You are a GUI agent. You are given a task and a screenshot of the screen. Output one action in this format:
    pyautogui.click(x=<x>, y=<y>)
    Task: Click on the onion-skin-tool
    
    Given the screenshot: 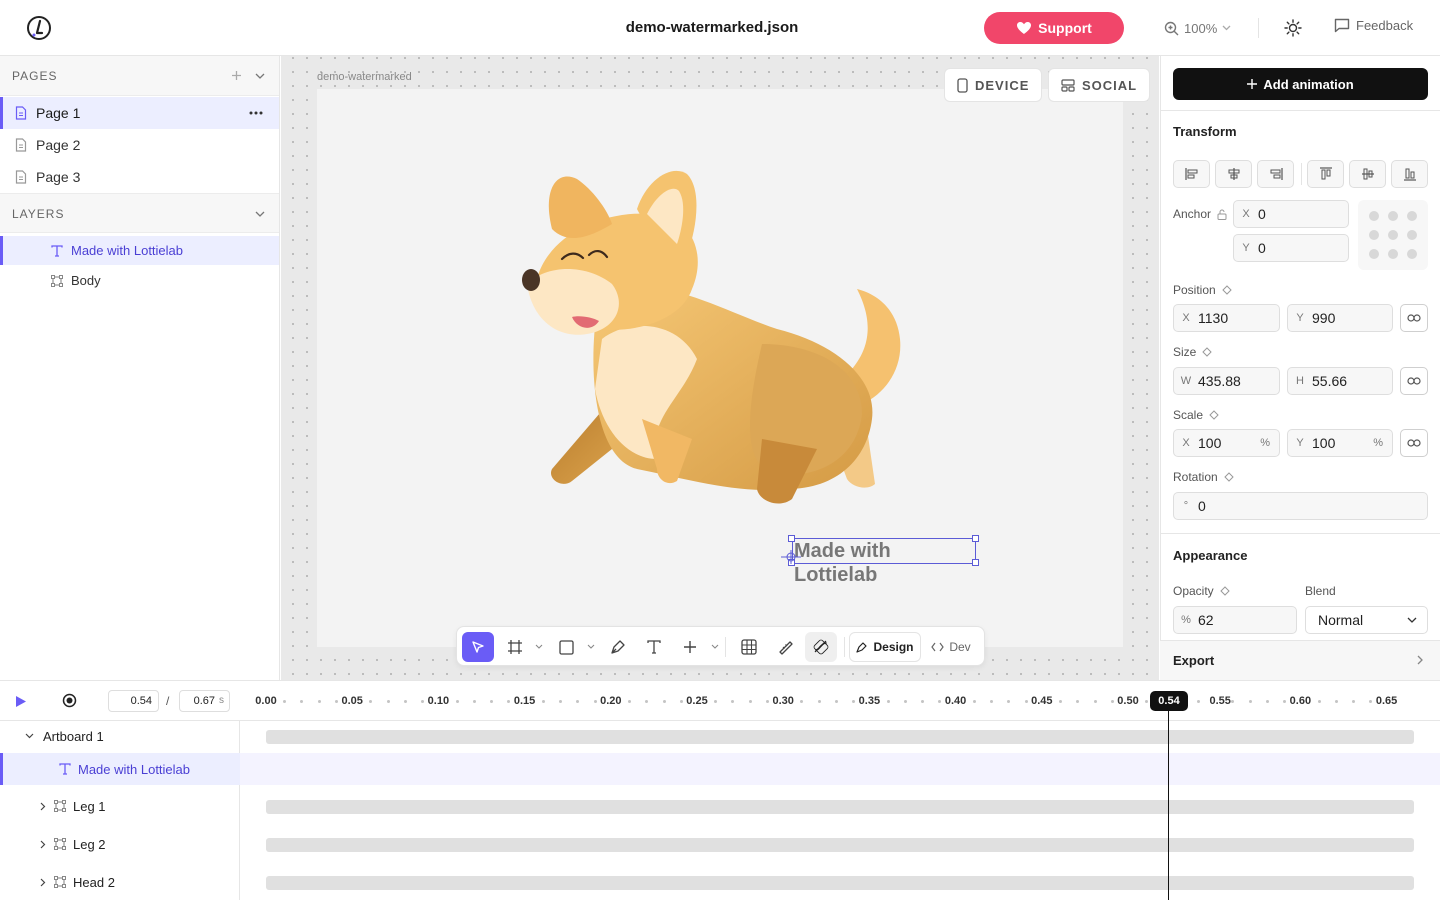 What is the action you would take?
    pyautogui.click(x=821, y=647)
    